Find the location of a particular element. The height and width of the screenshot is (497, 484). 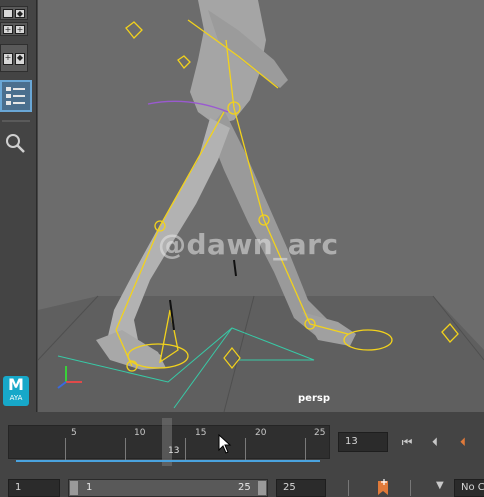

current-time-indicator is located at coordinates (167, 442).